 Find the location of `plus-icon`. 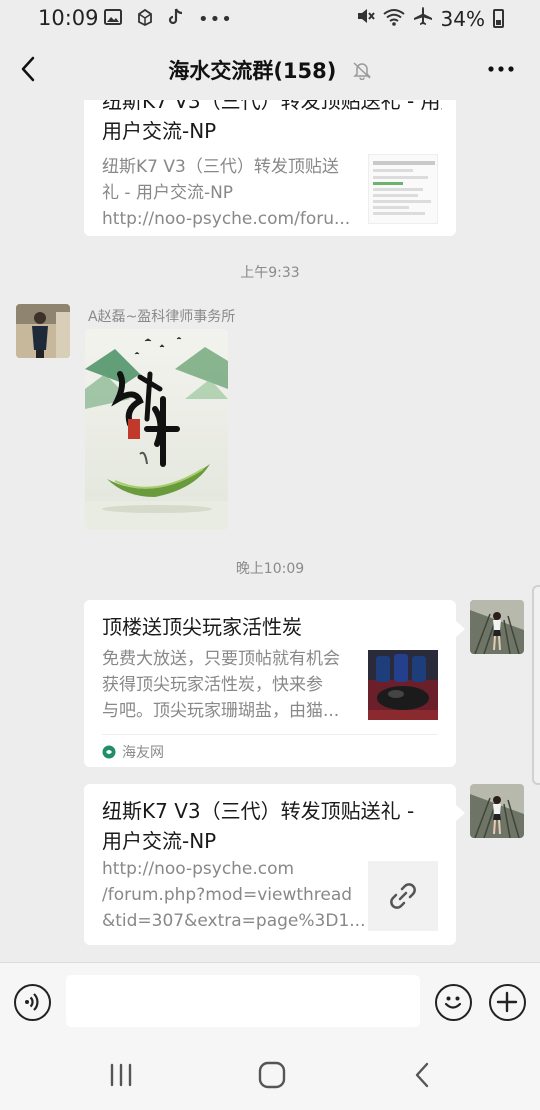

plus-icon is located at coordinates (507, 1002).